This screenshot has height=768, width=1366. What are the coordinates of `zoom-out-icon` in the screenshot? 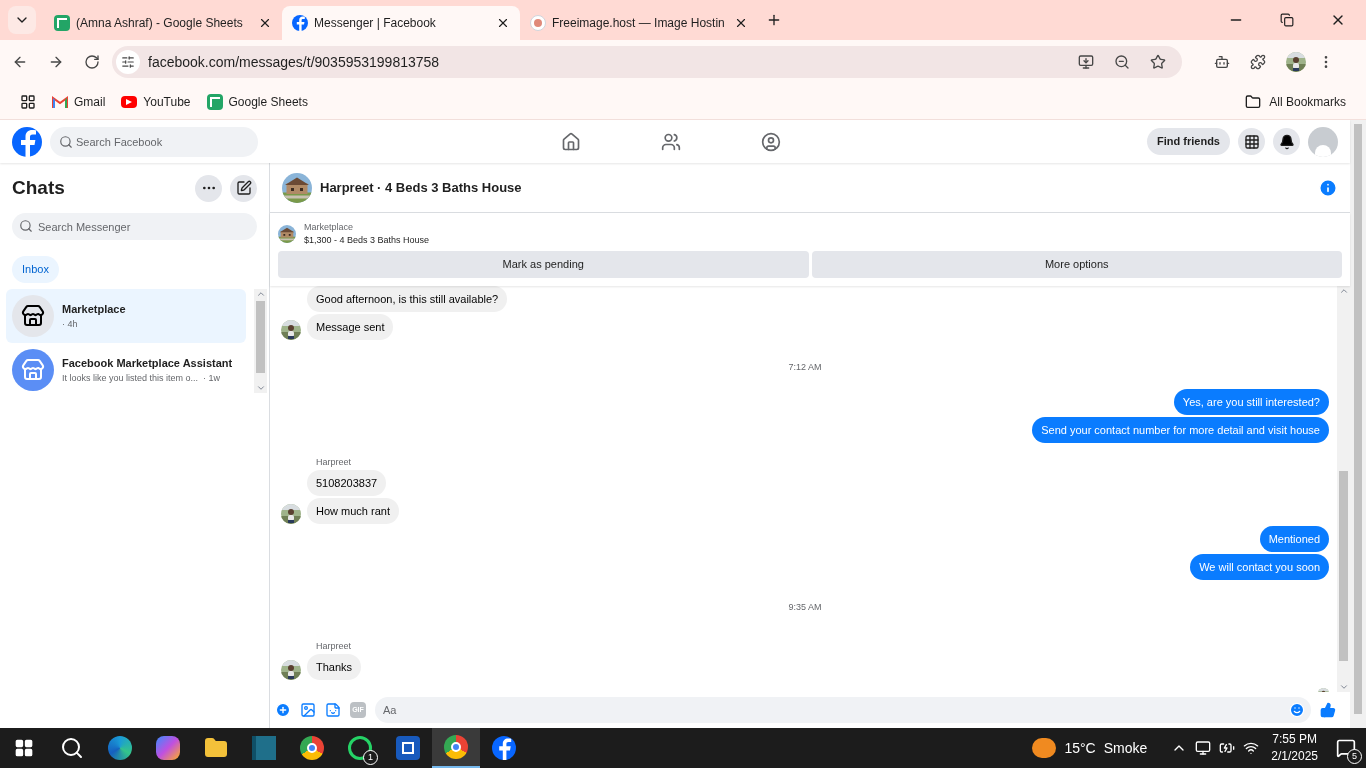 It's located at (1122, 62).